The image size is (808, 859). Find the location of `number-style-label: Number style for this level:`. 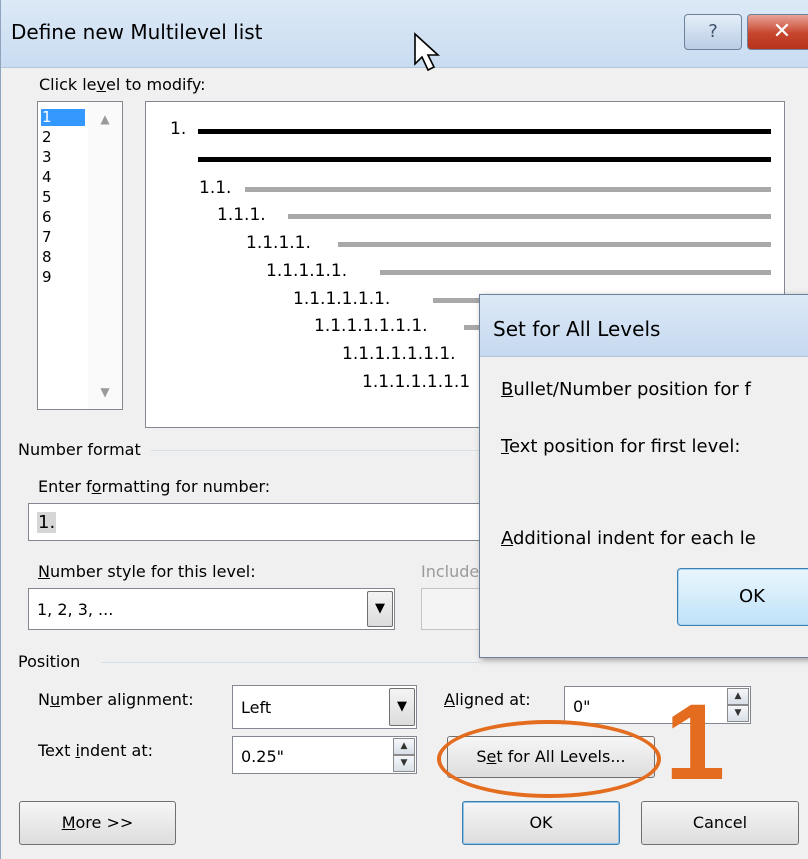

number-style-label: Number style for this level: is located at coordinates (147, 571).